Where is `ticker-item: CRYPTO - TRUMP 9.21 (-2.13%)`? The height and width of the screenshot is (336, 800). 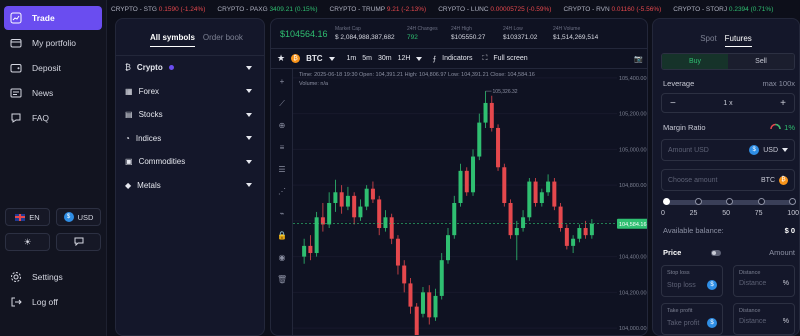
ticker-item: CRYPTO - TRUMP 9.21 (-2.13%) is located at coordinates (378, 9).